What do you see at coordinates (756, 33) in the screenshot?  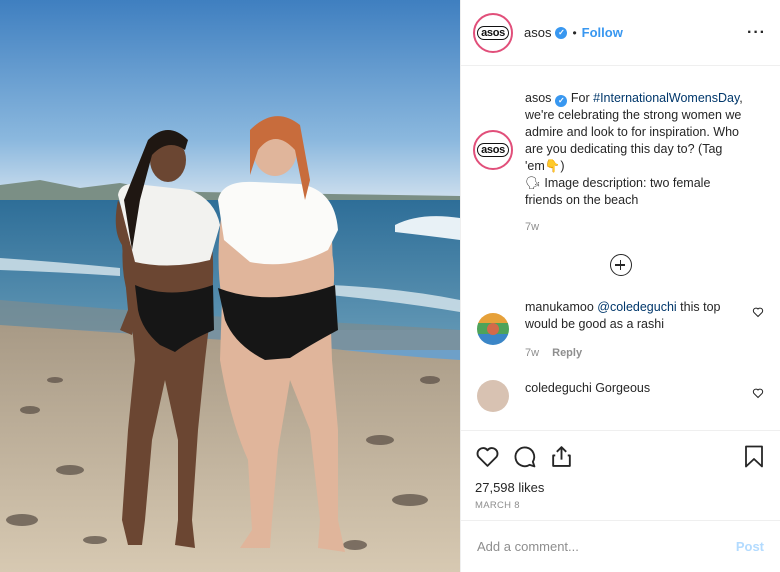 I see `more-options-icon: ···` at bounding box center [756, 33].